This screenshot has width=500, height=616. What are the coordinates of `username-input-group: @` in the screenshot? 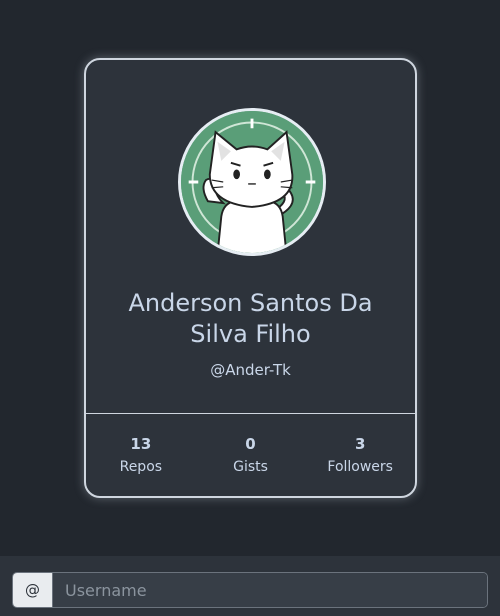 It's located at (250, 590).